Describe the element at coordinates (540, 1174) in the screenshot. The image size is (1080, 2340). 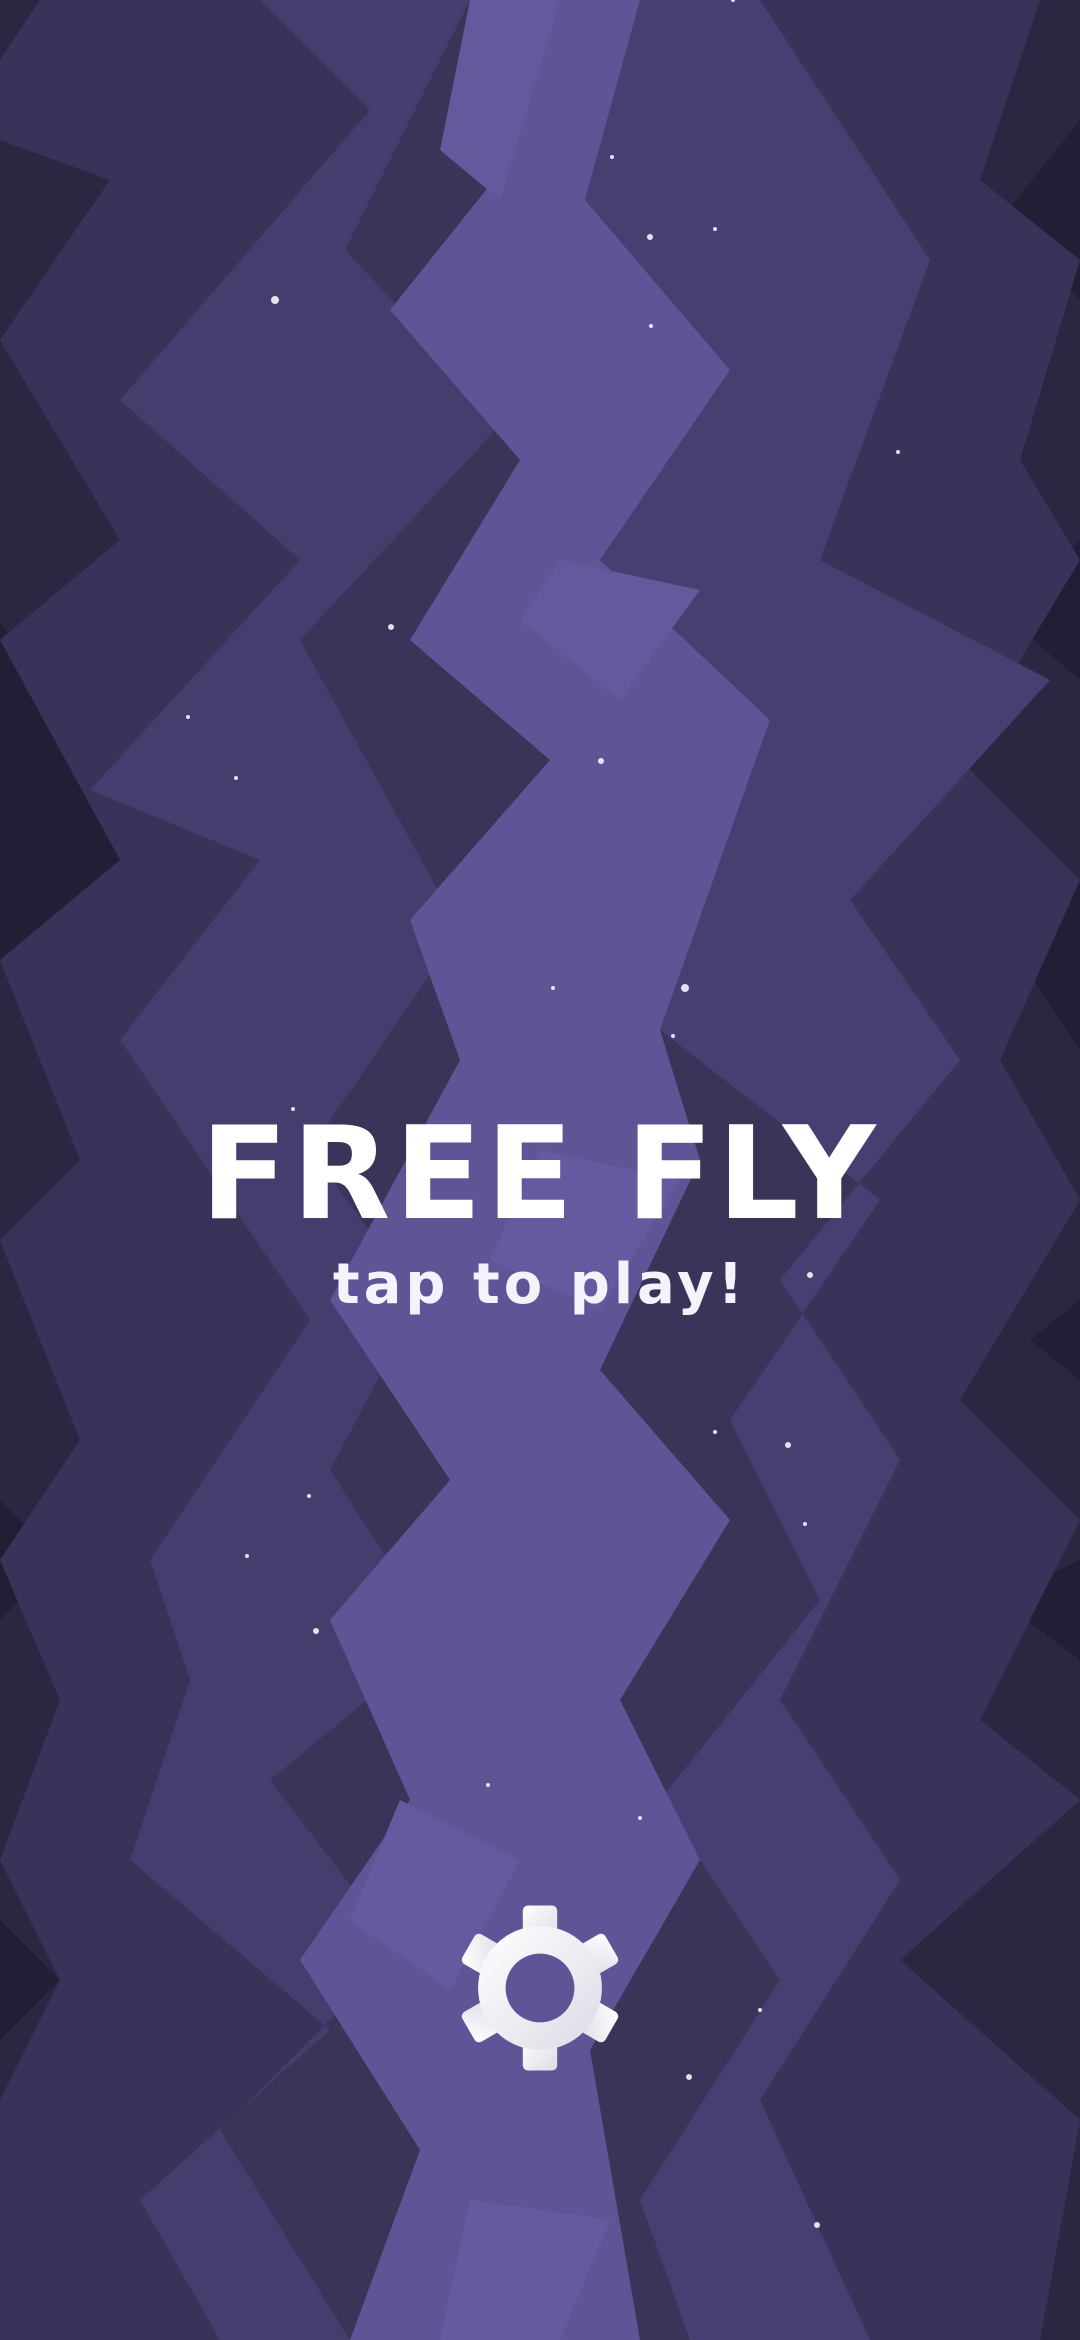
I see `game-title: FREE FLY` at that location.